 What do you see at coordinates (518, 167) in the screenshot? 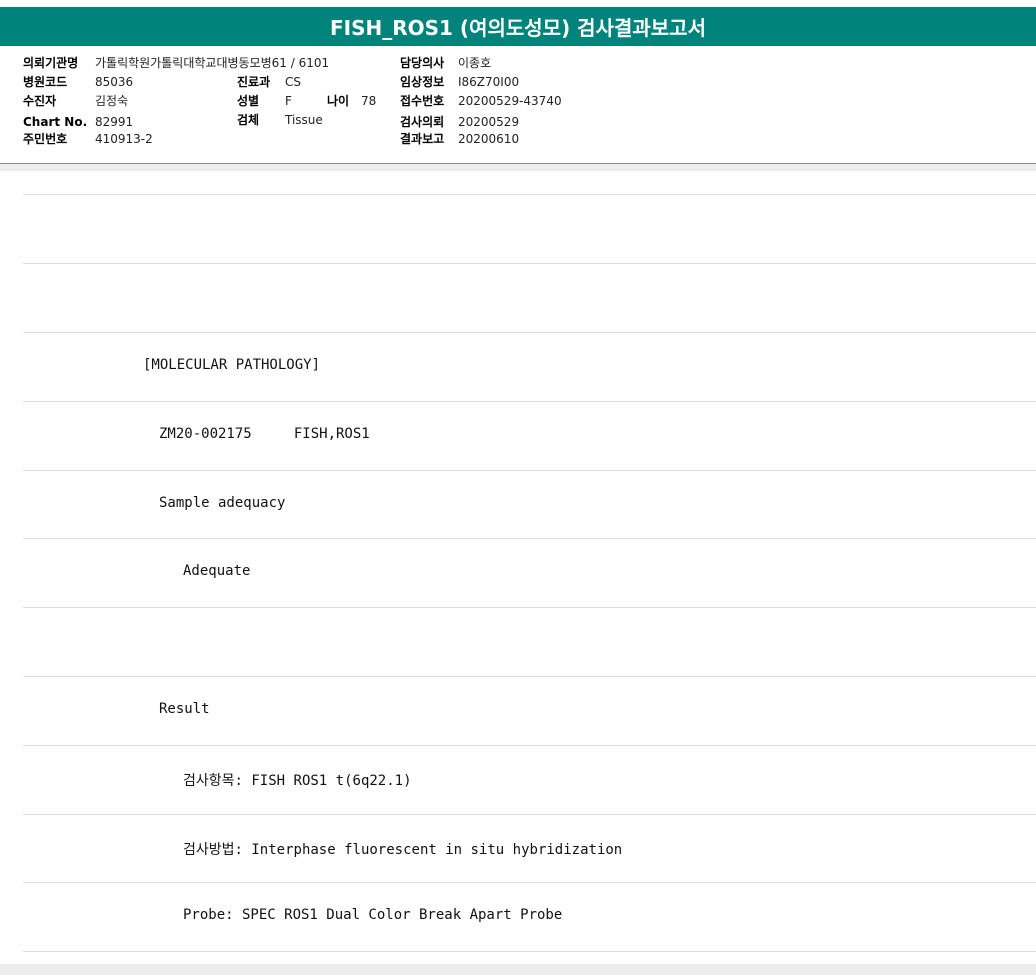
I see `divider-band` at bounding box center [518, 167].